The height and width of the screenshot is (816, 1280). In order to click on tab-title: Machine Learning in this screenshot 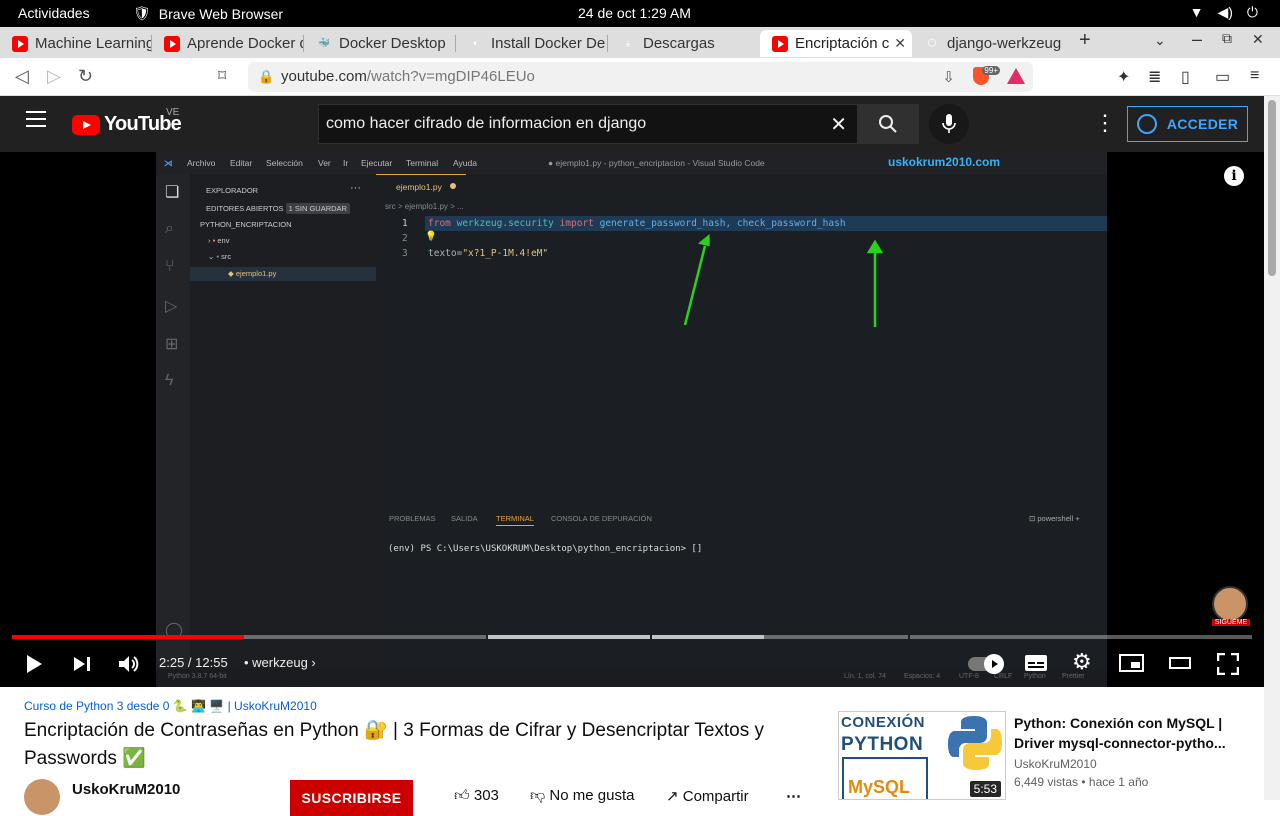, I will do `click(93, 43)`.